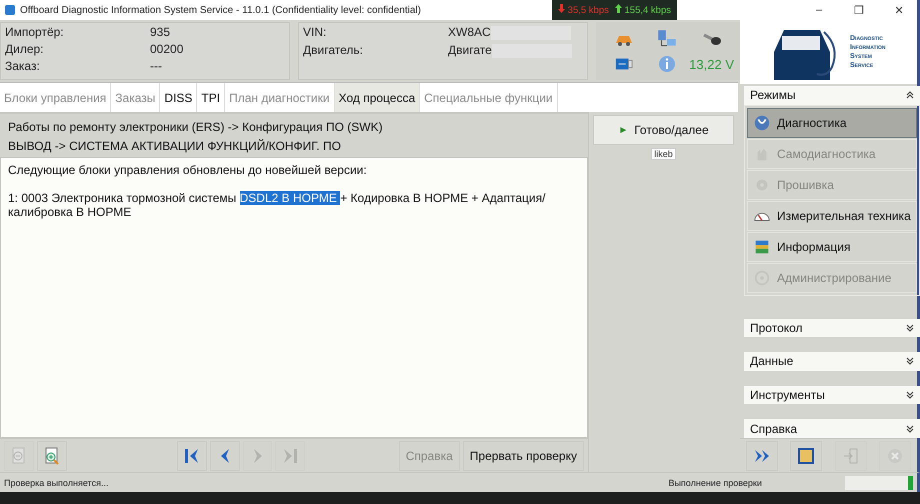 This screenshot has width=920, height=504. What do you see at coordinates (51, 455) in the screenshot?
I see `zoom-button` at bounding box center [51, 455].